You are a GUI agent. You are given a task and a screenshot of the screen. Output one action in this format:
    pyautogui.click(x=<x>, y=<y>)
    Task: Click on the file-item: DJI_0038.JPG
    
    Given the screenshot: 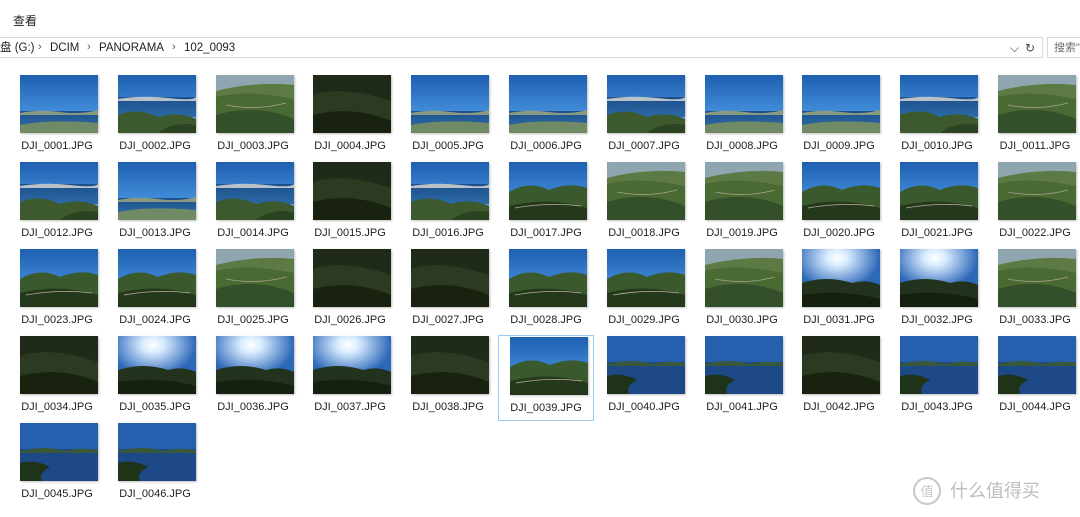 What is the action you would take?
    pyautogui.click(x=448, y=378)
    